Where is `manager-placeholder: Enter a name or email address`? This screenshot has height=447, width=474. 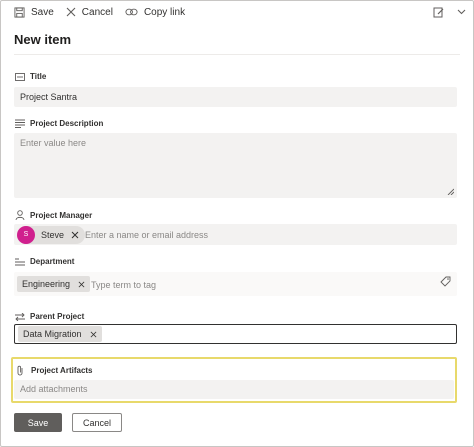
manager-placeholder: Enter a name or email address is located at coordinates (147, 235).